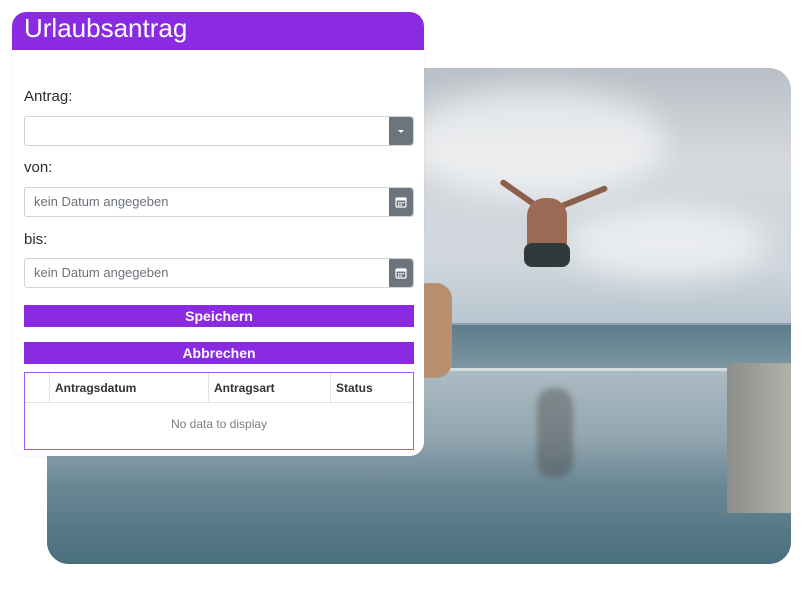 The image size is (803, 612). I want to click on chevron-down-icon, so click(401, 131).